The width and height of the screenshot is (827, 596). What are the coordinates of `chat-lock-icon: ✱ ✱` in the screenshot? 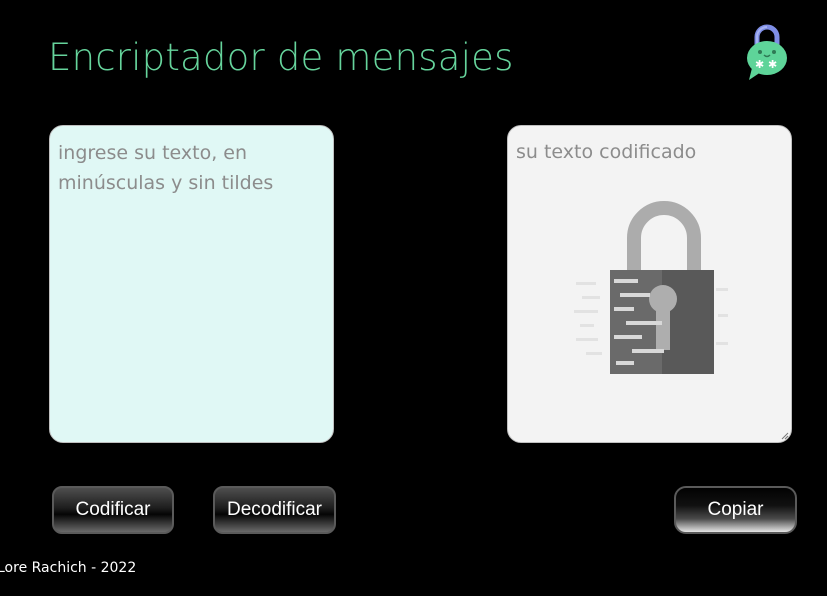 It's located at (767, 52).